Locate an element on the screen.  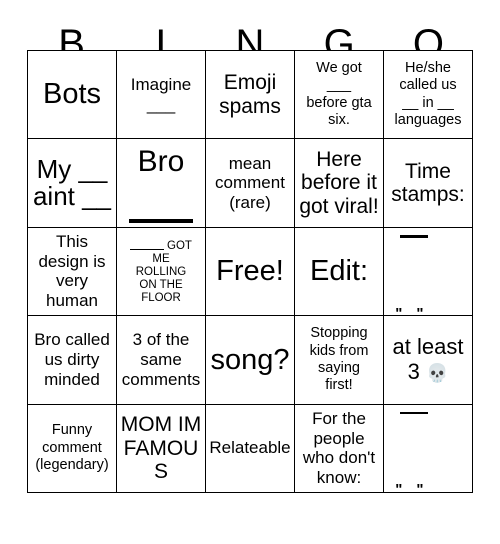
bingo-cell-text: Funny comment (legendary) is located at coordinates (72, 447).